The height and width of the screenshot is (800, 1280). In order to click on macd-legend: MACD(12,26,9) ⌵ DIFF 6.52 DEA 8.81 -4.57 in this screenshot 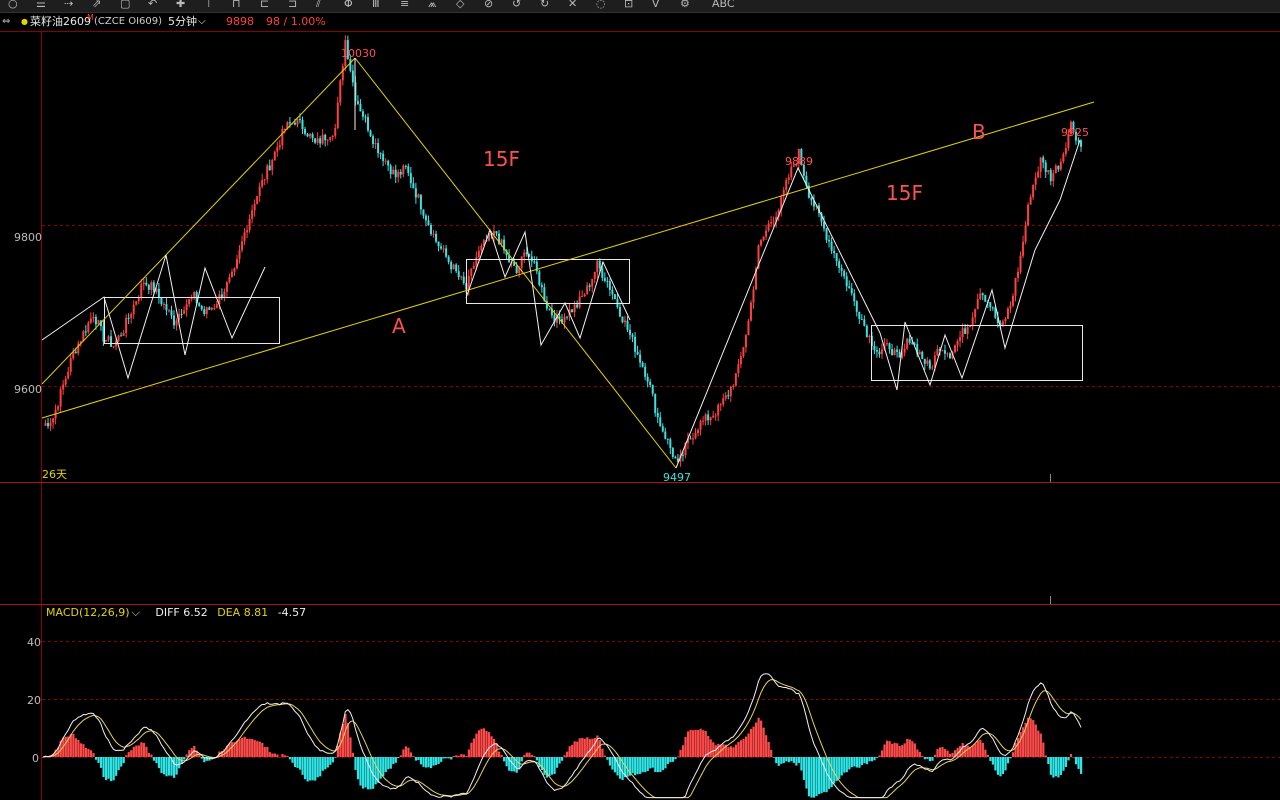, I will do `click(179, 613)`.